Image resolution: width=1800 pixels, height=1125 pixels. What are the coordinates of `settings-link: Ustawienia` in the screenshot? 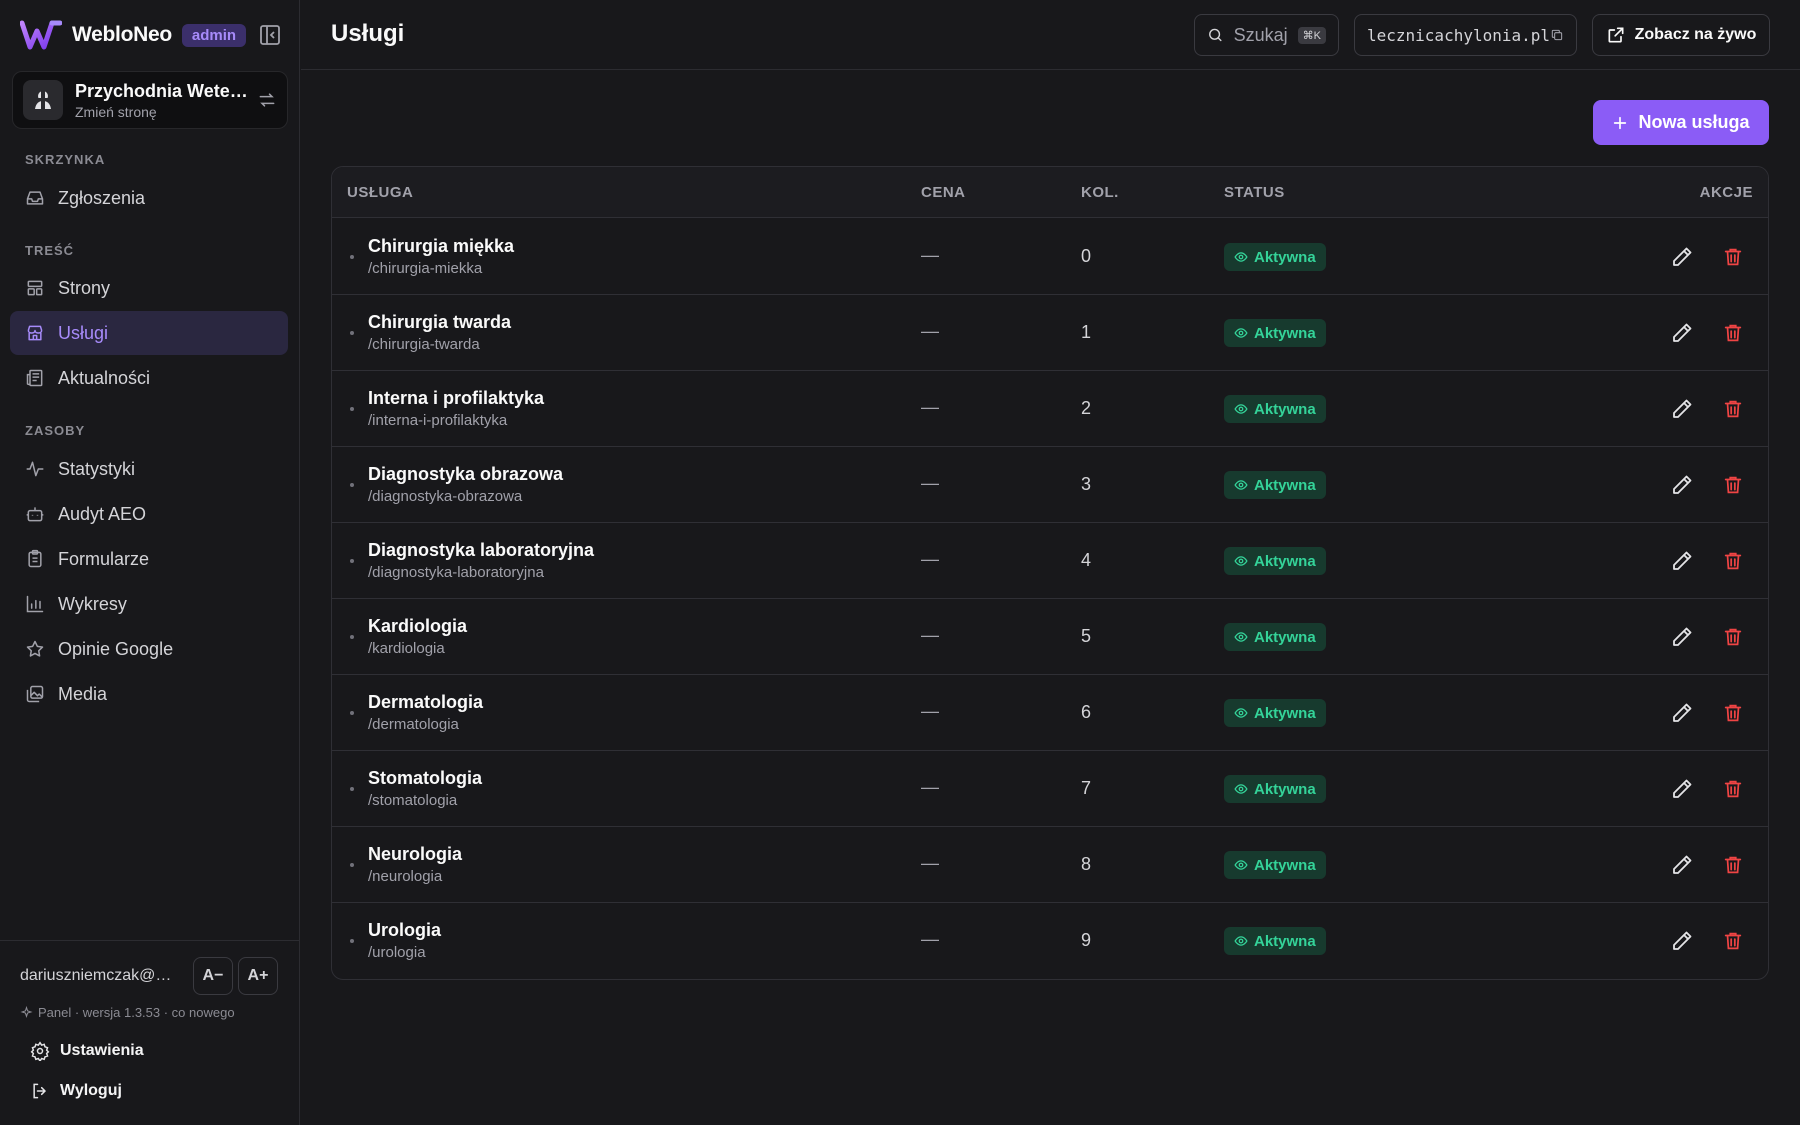 It's located at (87, 1051).